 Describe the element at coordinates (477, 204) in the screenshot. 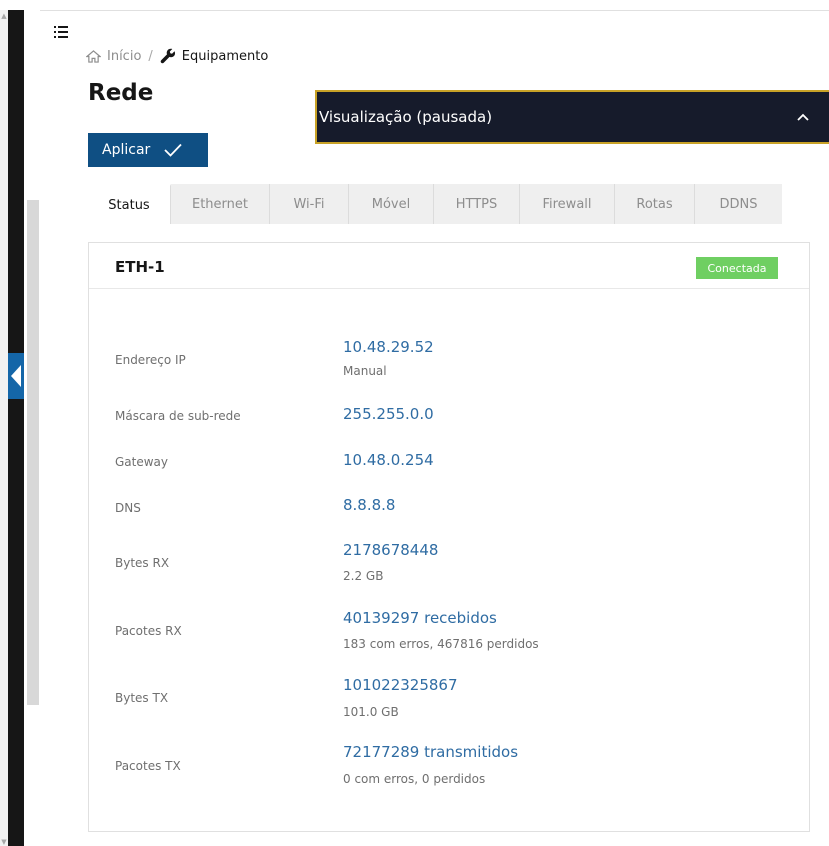

I see `tab-https: HTTPS` at that location.